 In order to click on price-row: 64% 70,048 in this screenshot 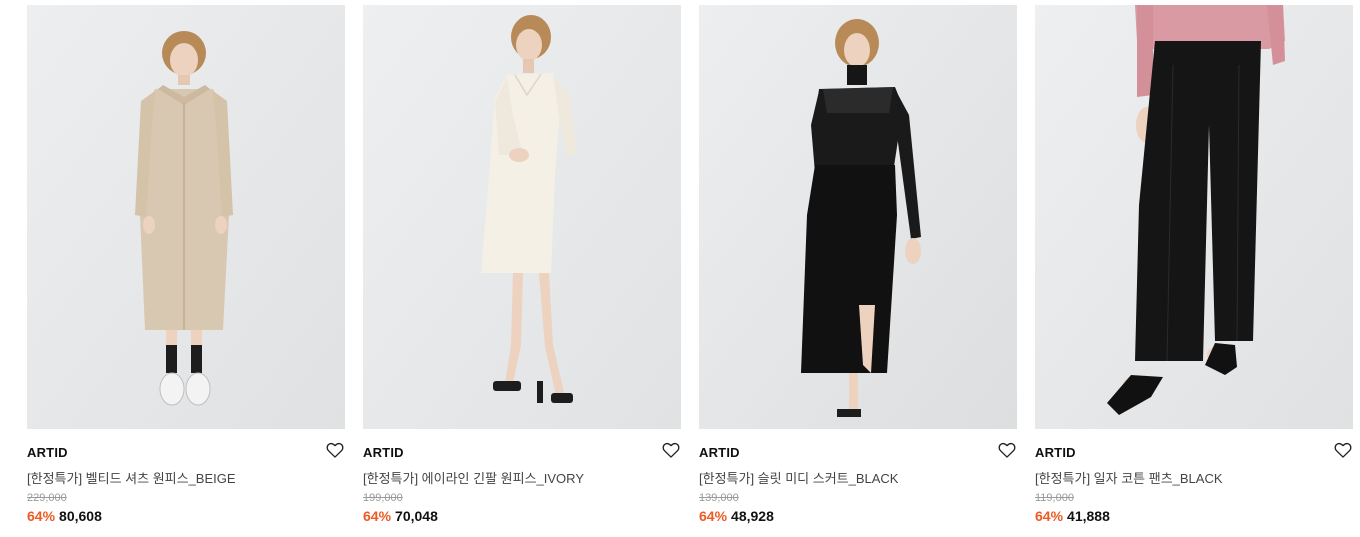, I will do `click(400, 516)`.